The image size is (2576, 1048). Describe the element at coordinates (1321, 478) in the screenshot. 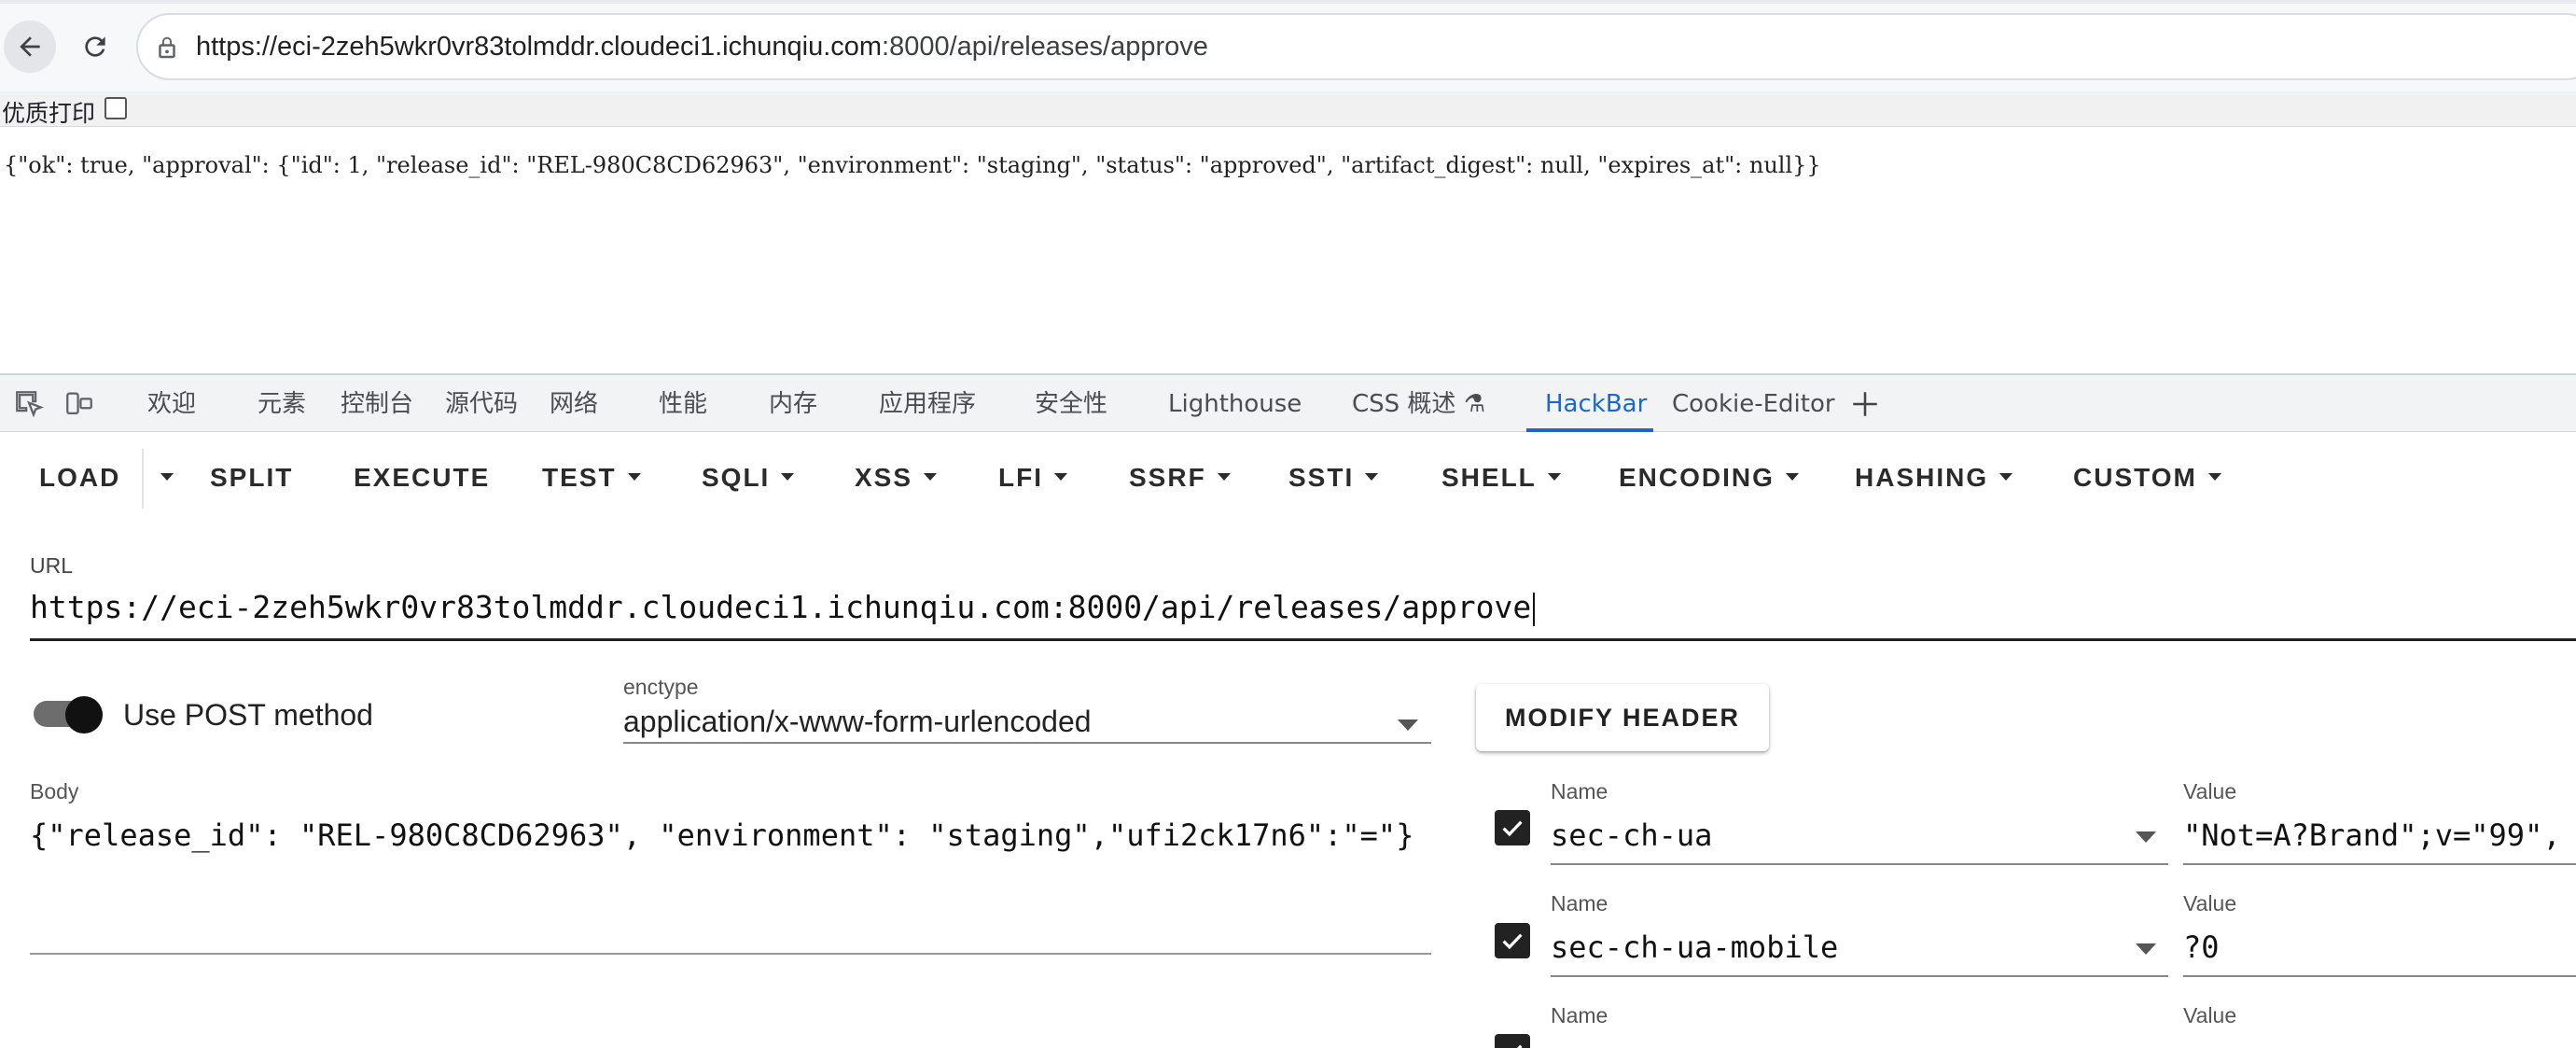

I see `ssti-menu-label: SSTI` at that location.